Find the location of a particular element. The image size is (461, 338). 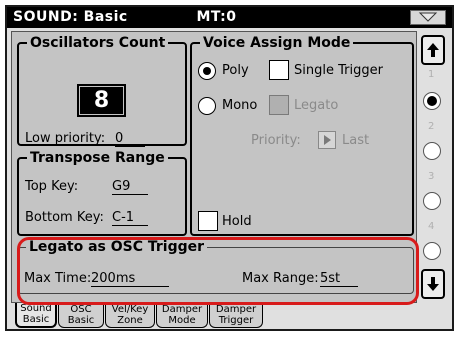

hold-label: Hold is located at coordinates (237, 221).